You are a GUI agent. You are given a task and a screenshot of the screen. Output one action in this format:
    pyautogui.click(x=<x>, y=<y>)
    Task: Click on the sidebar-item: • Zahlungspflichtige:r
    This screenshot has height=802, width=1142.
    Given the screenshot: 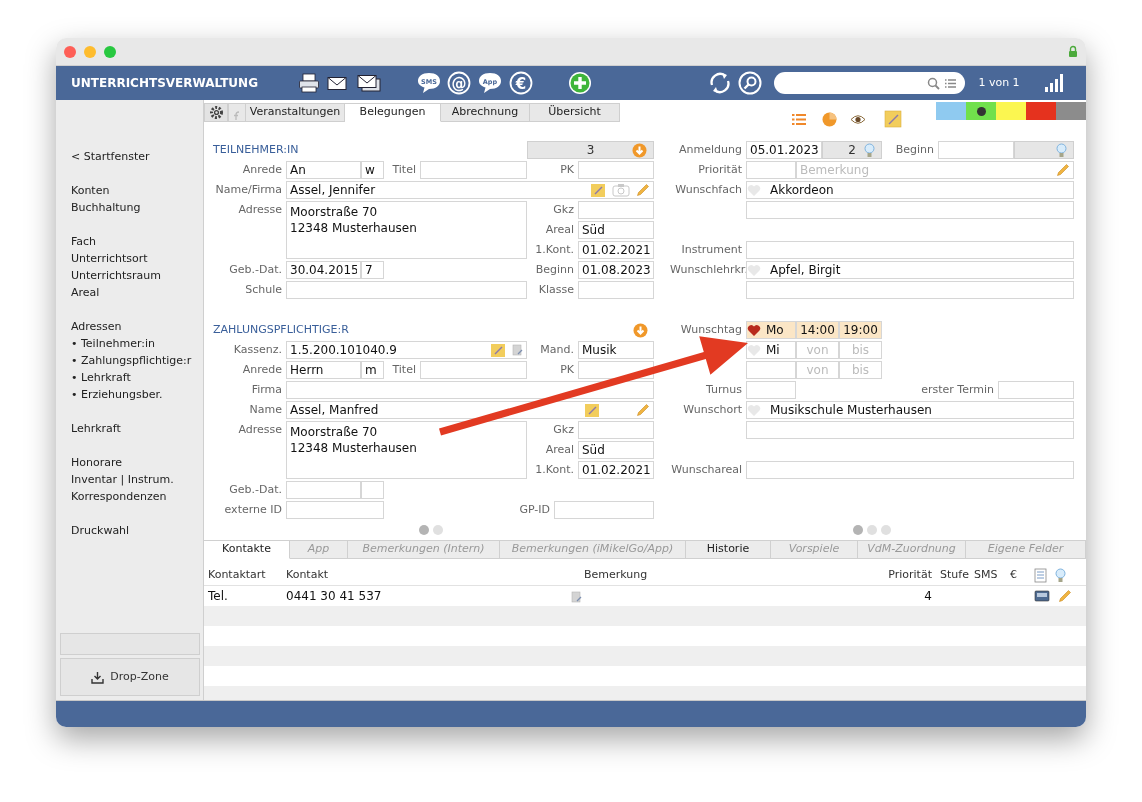 What is the action you would take?
    pyautogui.click(x=137, y=360)
    